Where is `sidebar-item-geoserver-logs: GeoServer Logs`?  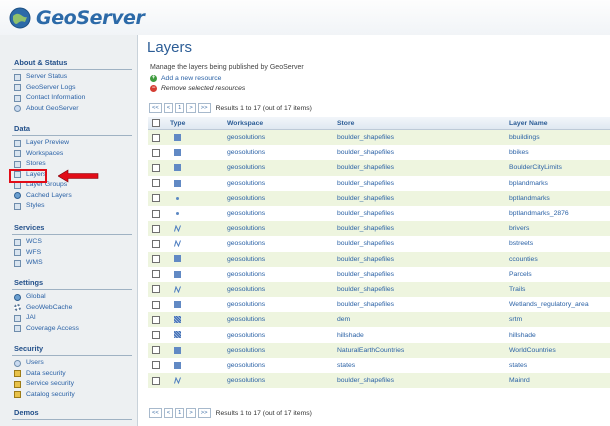
sidebar-item-geoserver-logs: GeoServer Logs is located at coordinates (68, 88).